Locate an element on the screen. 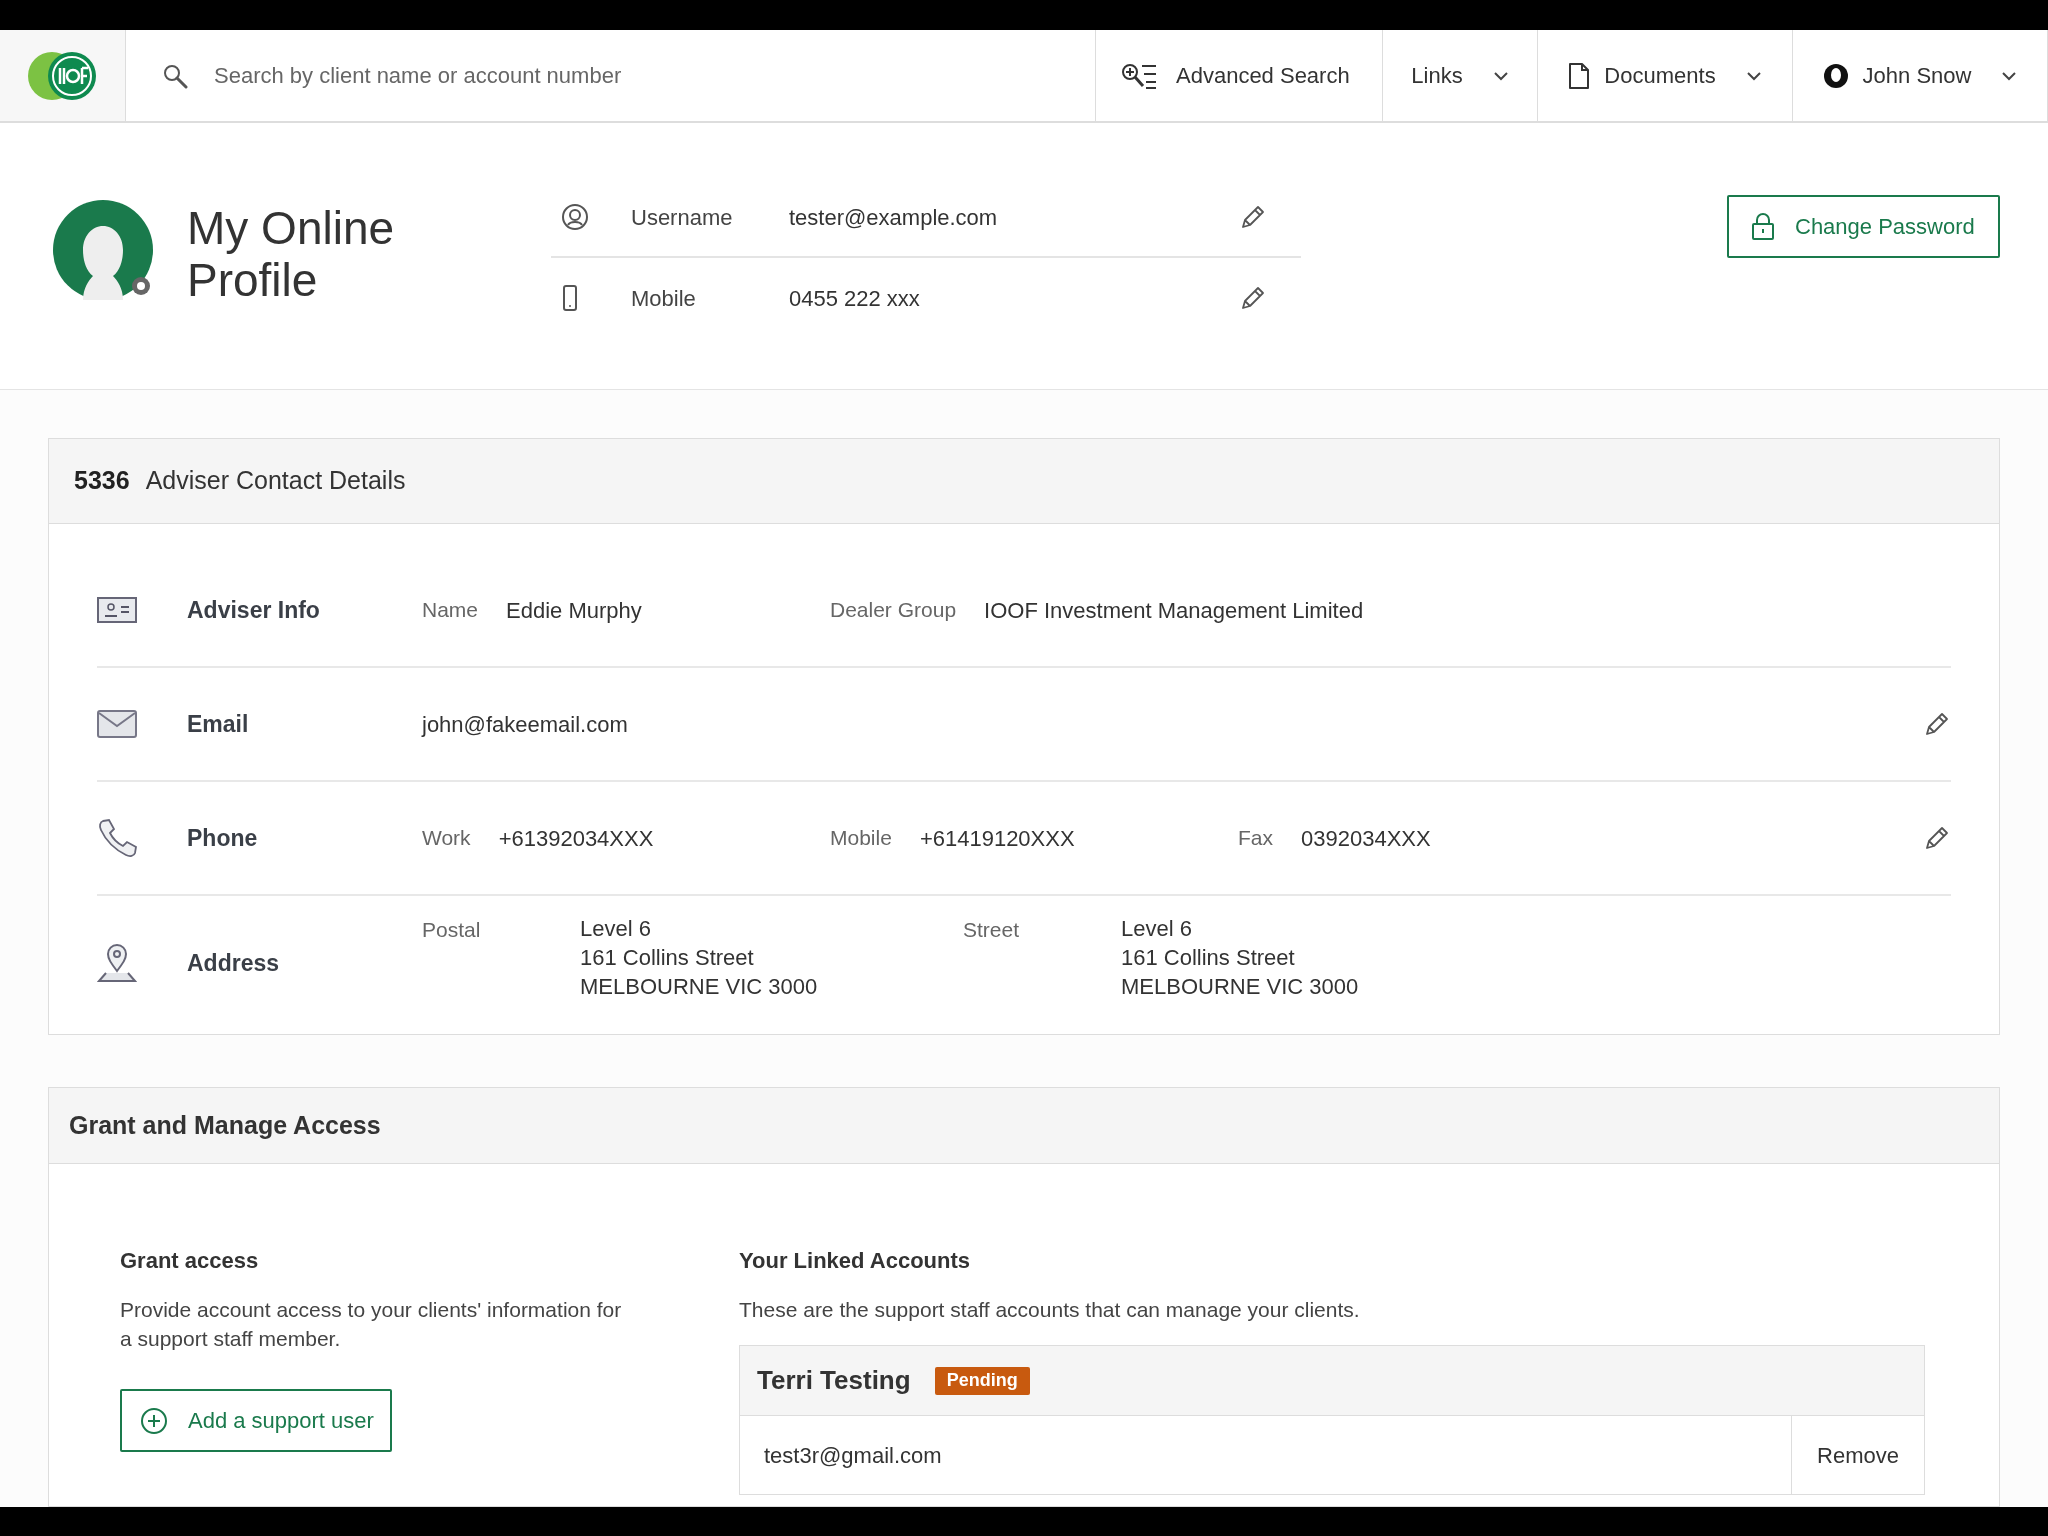 Image resolution: width=2048 pixels, height=1536 pixels. change-password-button: Change Password is located at coordinates (1863, 226).